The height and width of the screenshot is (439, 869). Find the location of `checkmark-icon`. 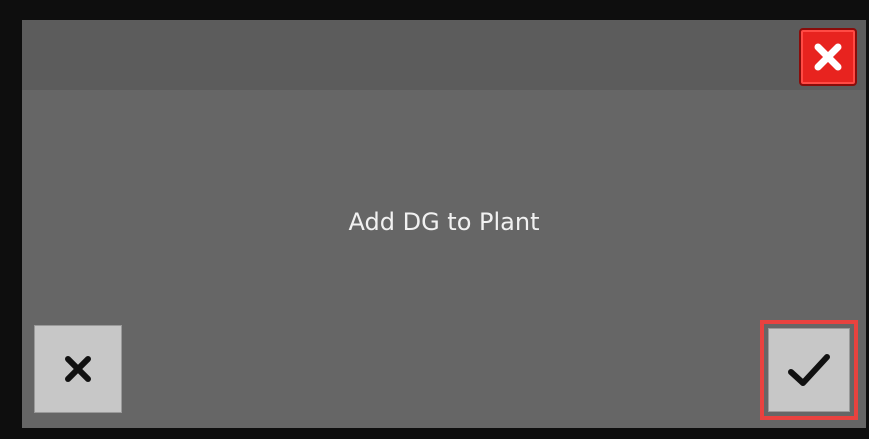

checkmark-icon is located at coordinates (809, 370).